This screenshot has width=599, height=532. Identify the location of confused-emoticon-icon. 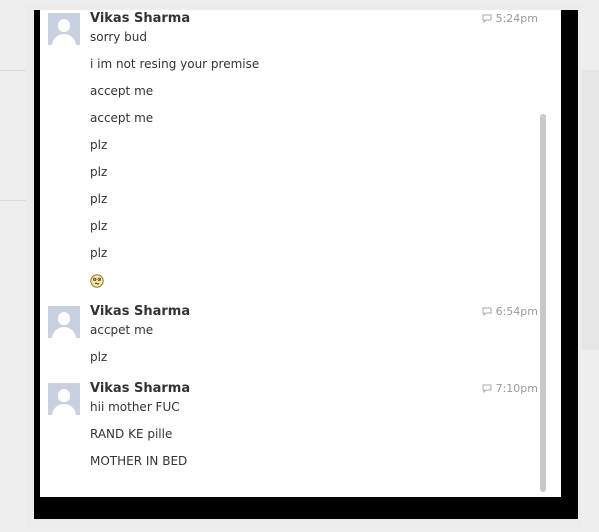
(97, 280).